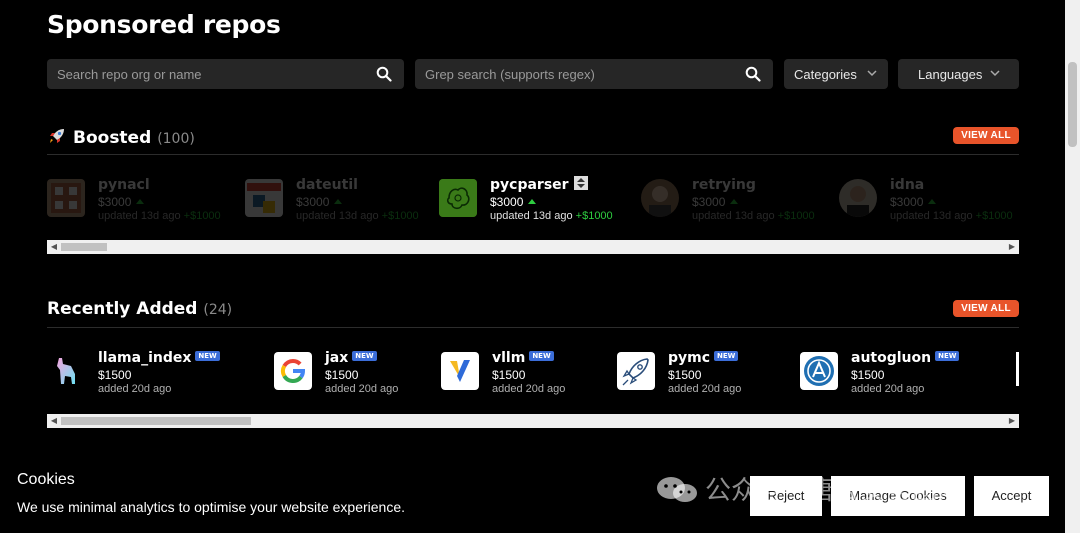  I want to click on repo-card-dateutil: dateutil $3000 updated 13d ago +$1000, so click(340, 203).